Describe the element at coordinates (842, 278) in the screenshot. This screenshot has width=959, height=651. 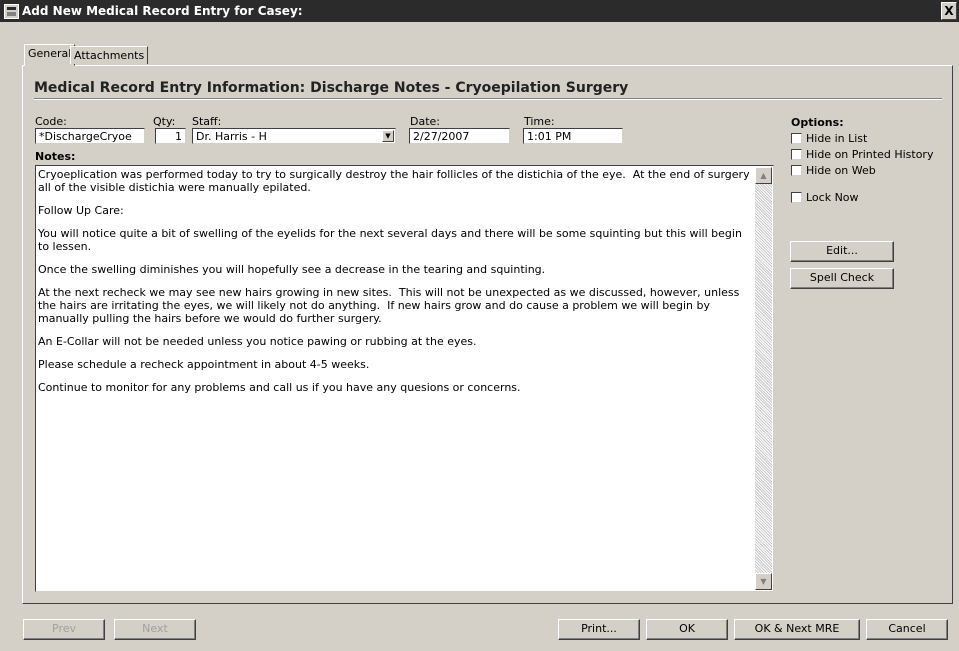
I see `spell-check-button: Spell Check` at that location.